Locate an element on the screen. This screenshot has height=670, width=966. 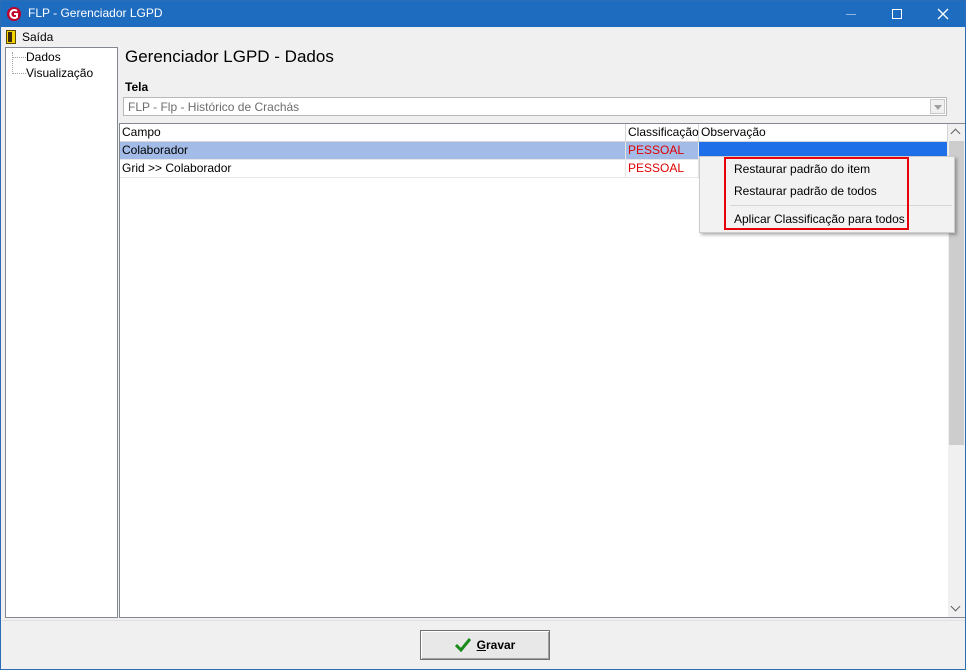
tree-item-label: Dados is located at coordinates (43, 57).